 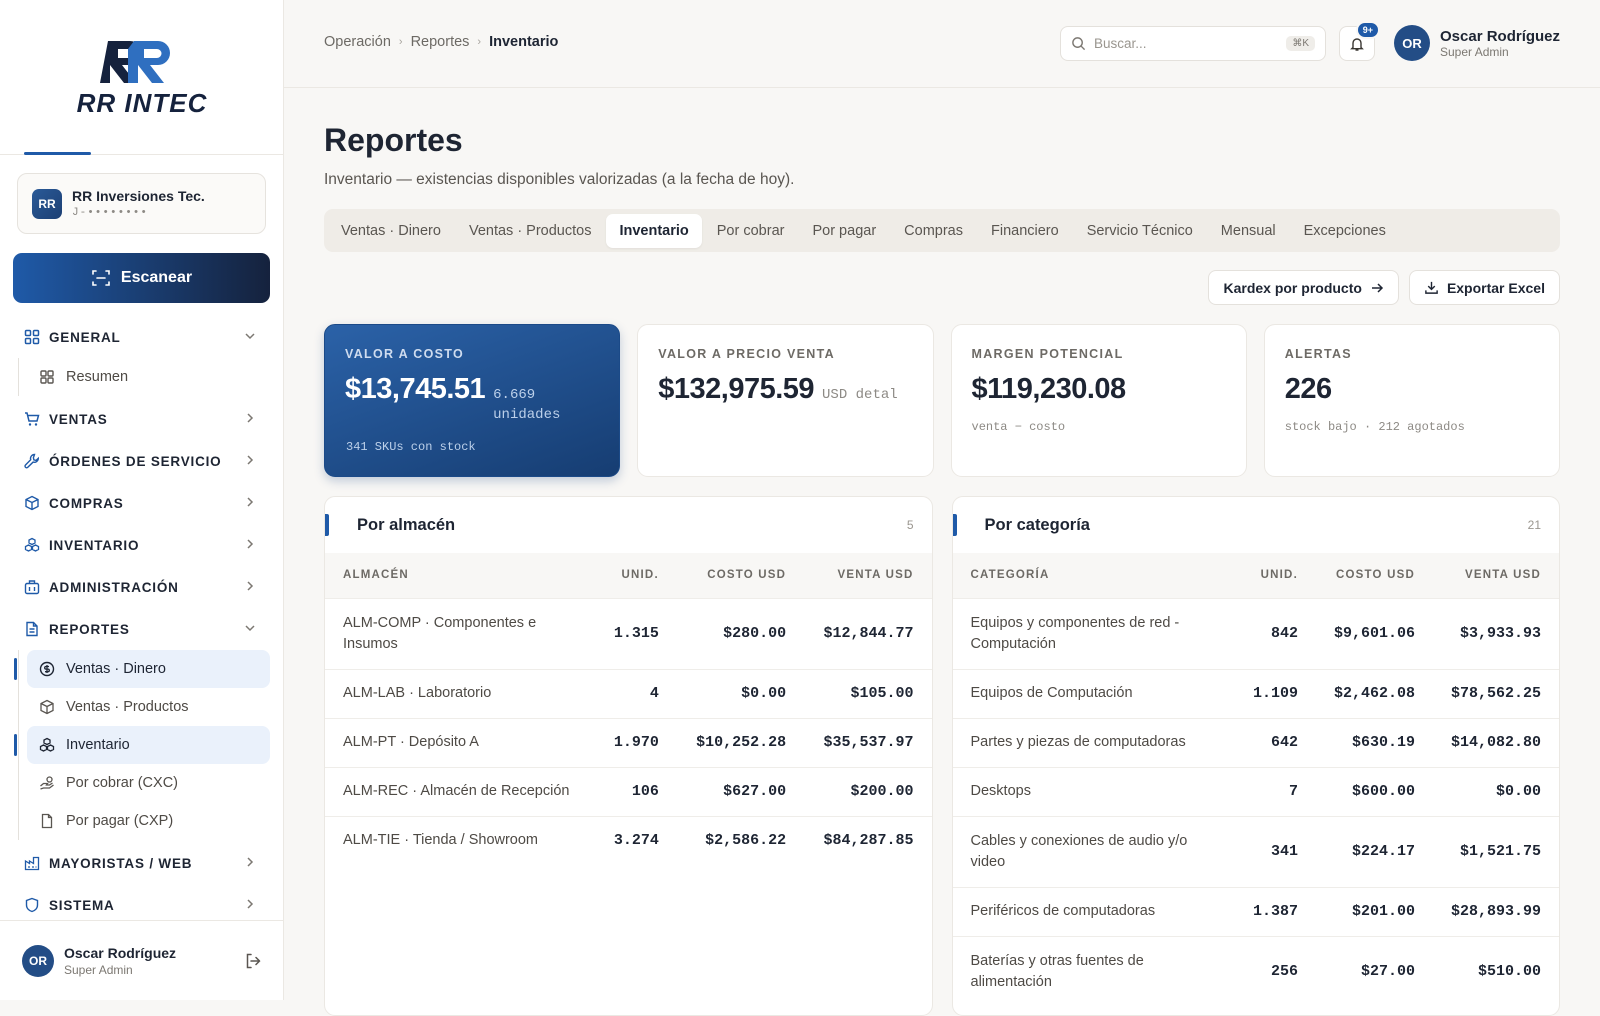 What do you see at coordinates (357, 42) in the screenshot?
I see `breadcrumb-item: Operación` at bounding box center [357, 42].